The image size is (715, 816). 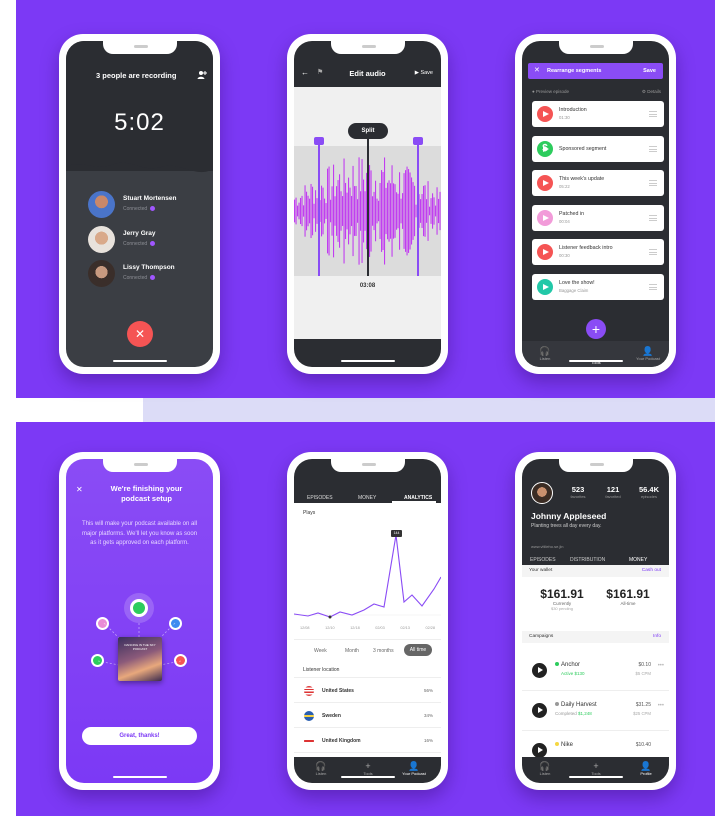 I want to click on x-axis: 12/08 12/10 12/18 02/03 02/13 02/28, so click(x=367, y=628).